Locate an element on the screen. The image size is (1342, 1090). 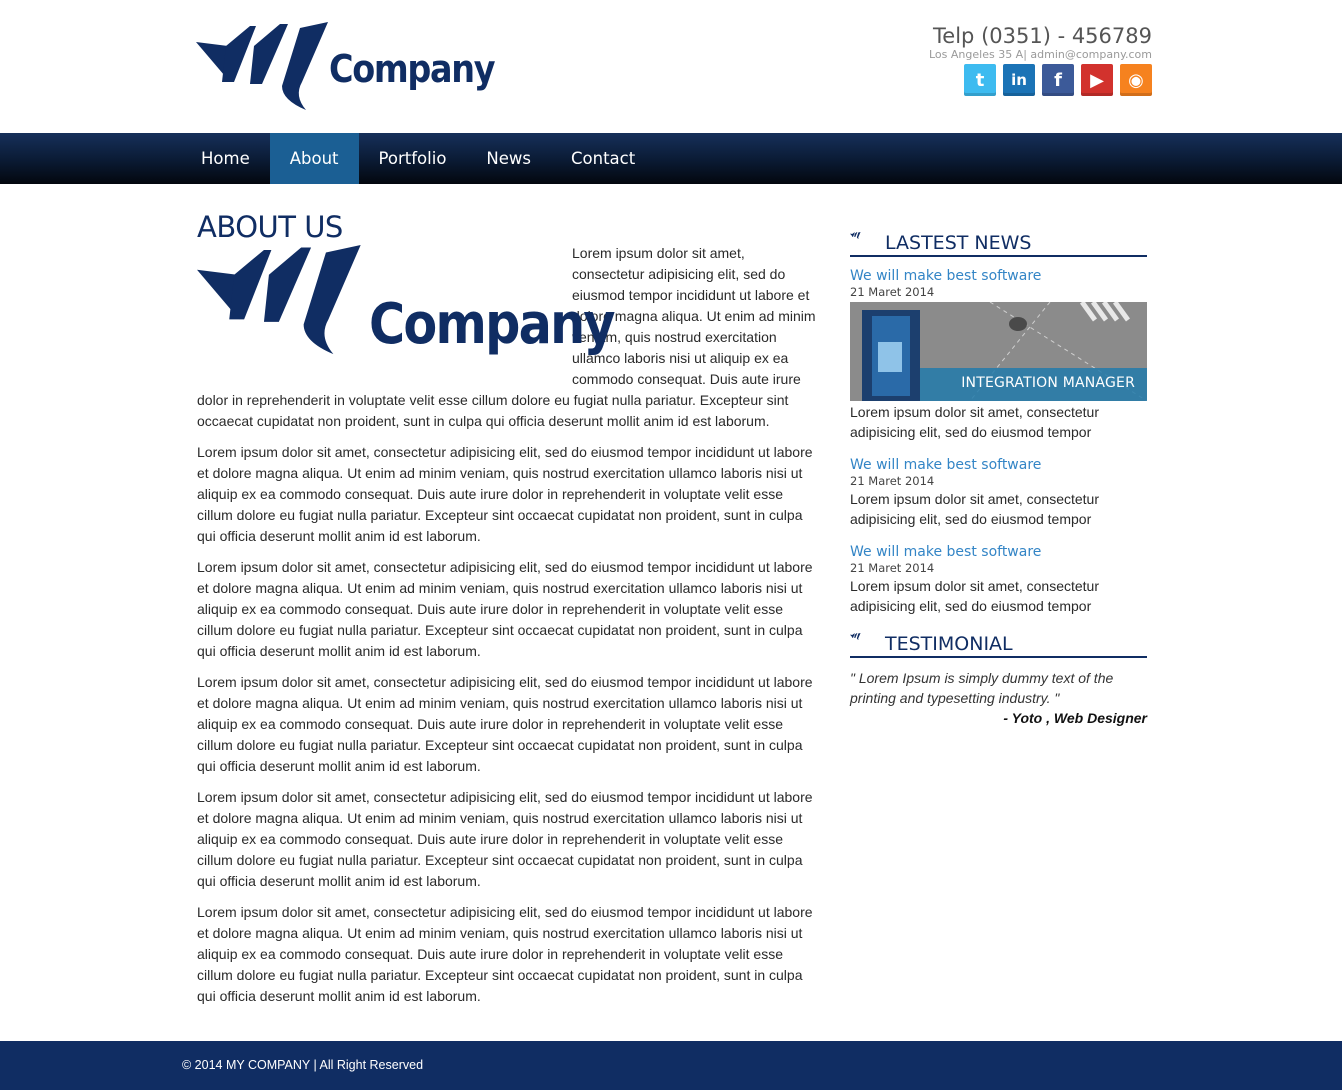
nav-item-news: News is located at coordinates (508, 158).